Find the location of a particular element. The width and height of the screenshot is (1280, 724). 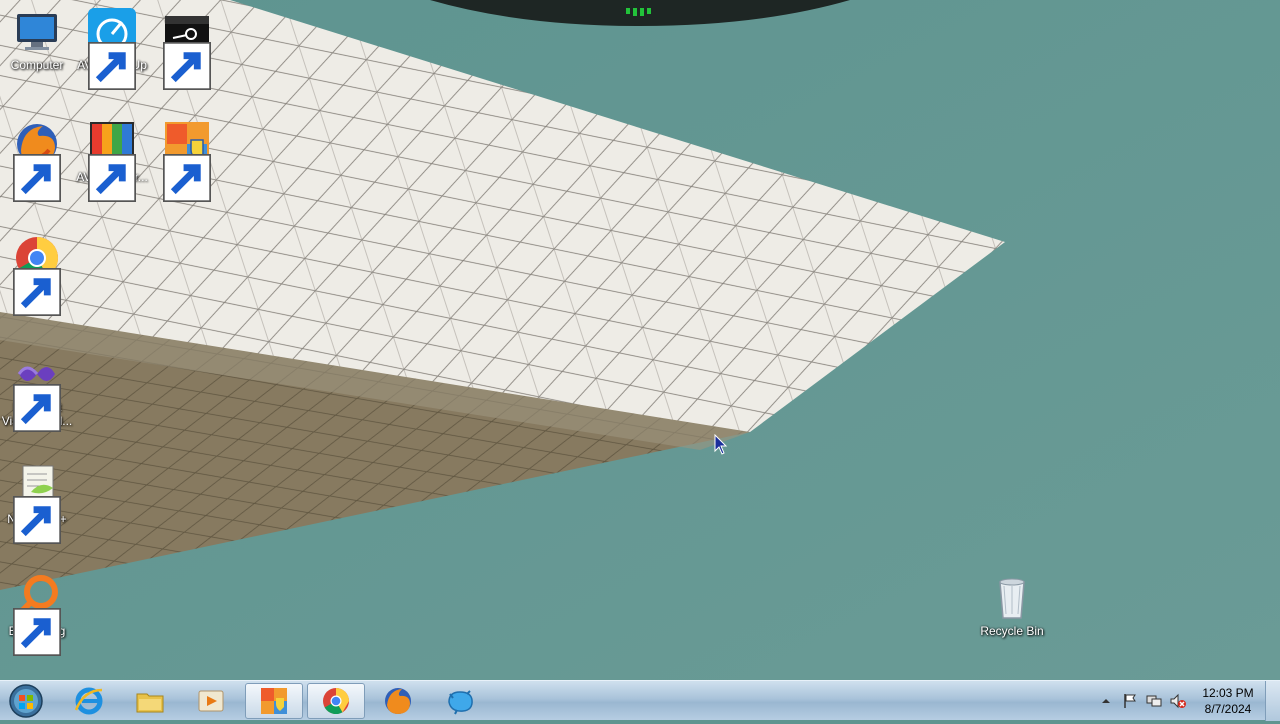

desktop-icon-ntlite: NTLite is located at coordinates (187, 161).